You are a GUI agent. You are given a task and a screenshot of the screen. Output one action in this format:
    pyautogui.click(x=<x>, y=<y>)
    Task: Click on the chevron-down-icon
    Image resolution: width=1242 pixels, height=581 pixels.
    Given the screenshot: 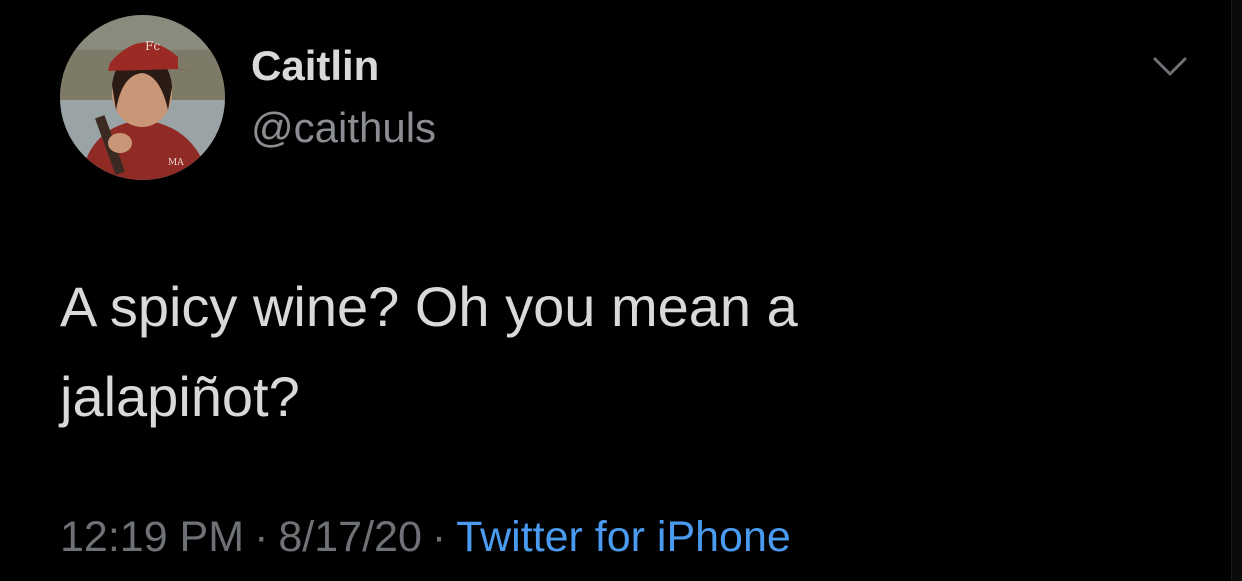 What is the action you would take?
    pyautogui.click(x=1170, y=67)
    